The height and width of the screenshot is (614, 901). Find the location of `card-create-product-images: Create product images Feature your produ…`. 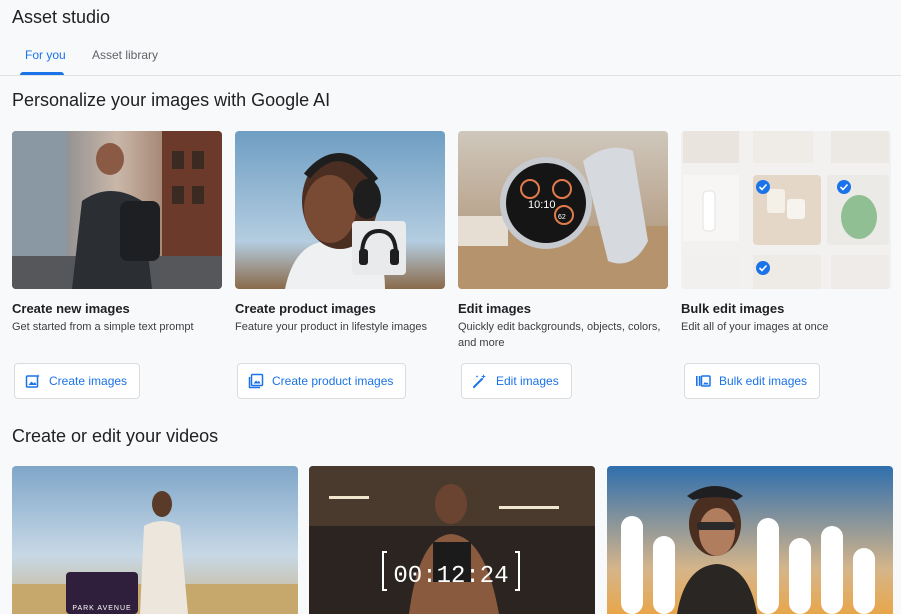

card-create-product-images: Create product images Feature your produ… is located at coordinates (340, 232).